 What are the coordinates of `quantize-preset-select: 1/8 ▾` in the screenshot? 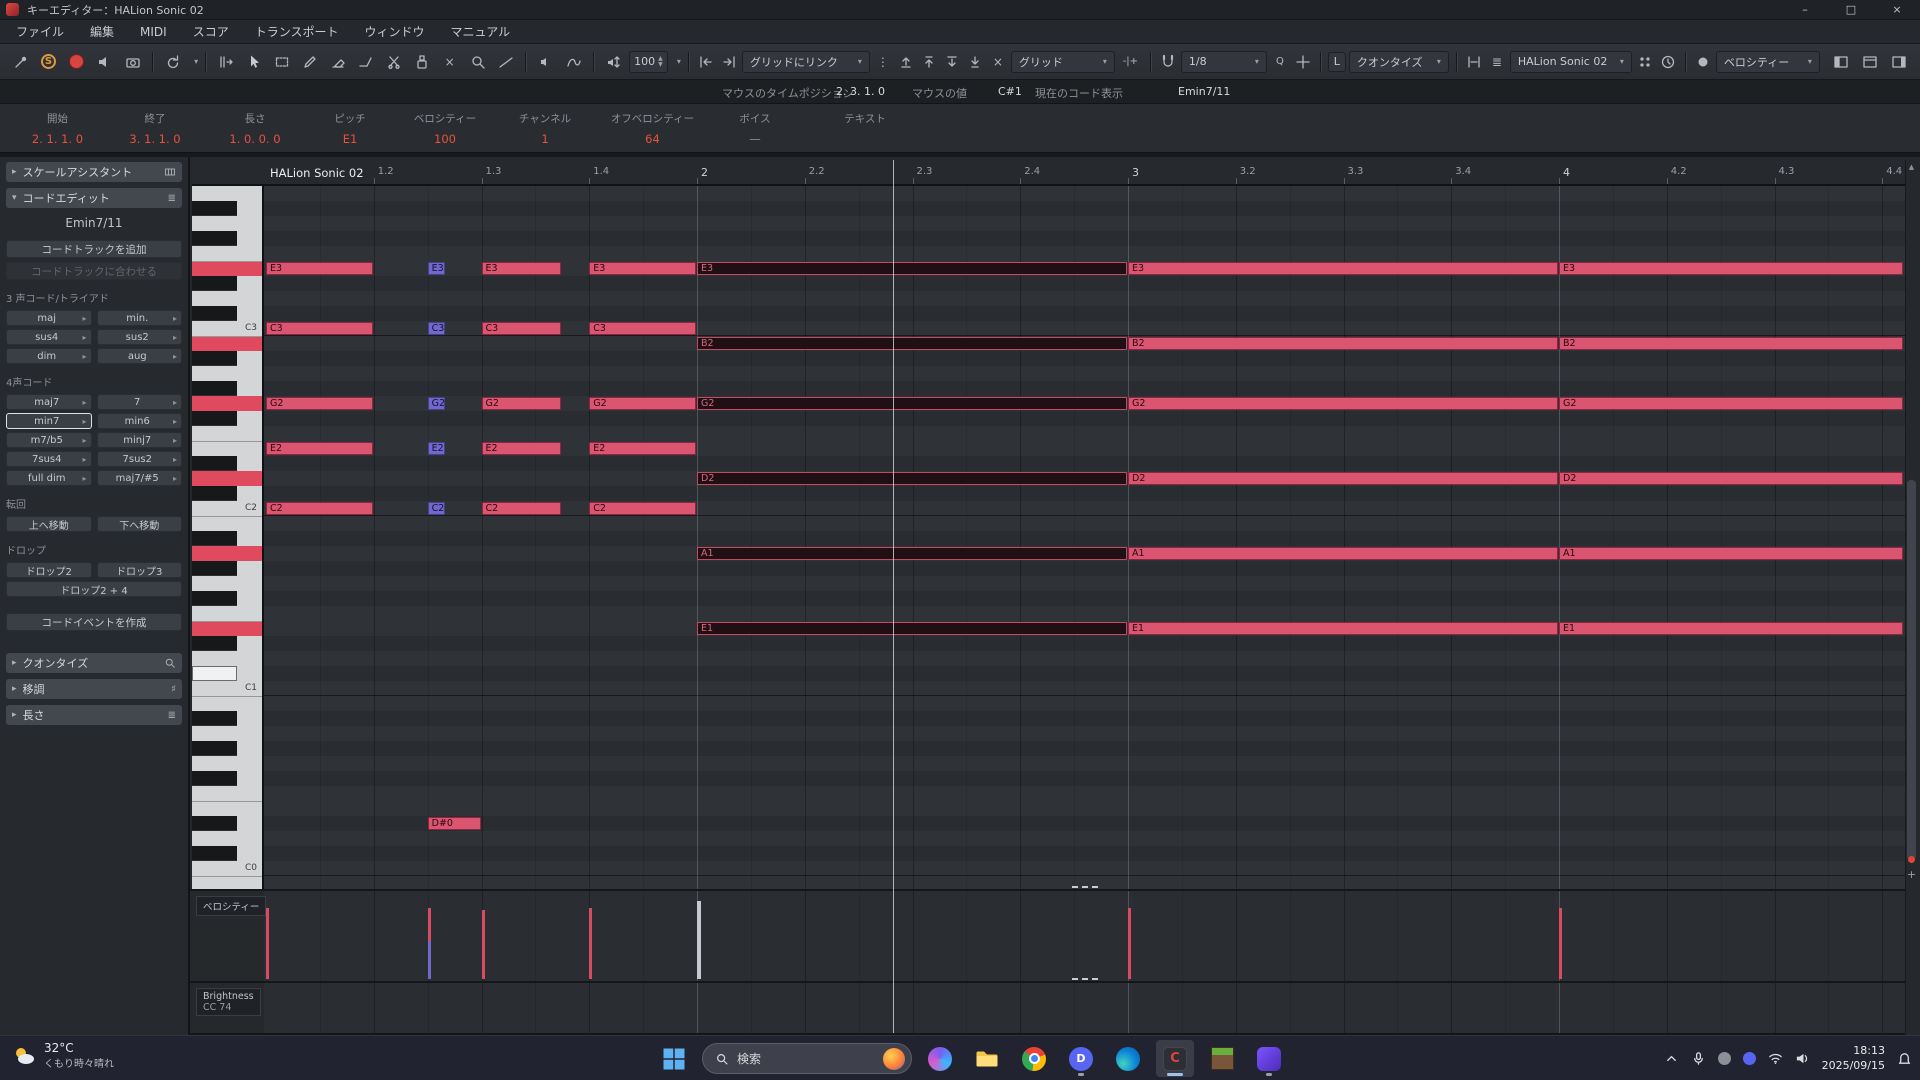 It's located at (1223, 61).